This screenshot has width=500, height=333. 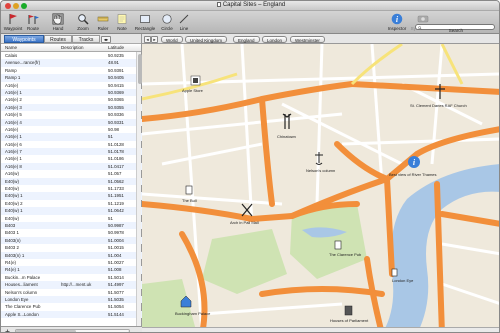 I want to click on breadcrumb-england: England, so click(x=246, y=39).